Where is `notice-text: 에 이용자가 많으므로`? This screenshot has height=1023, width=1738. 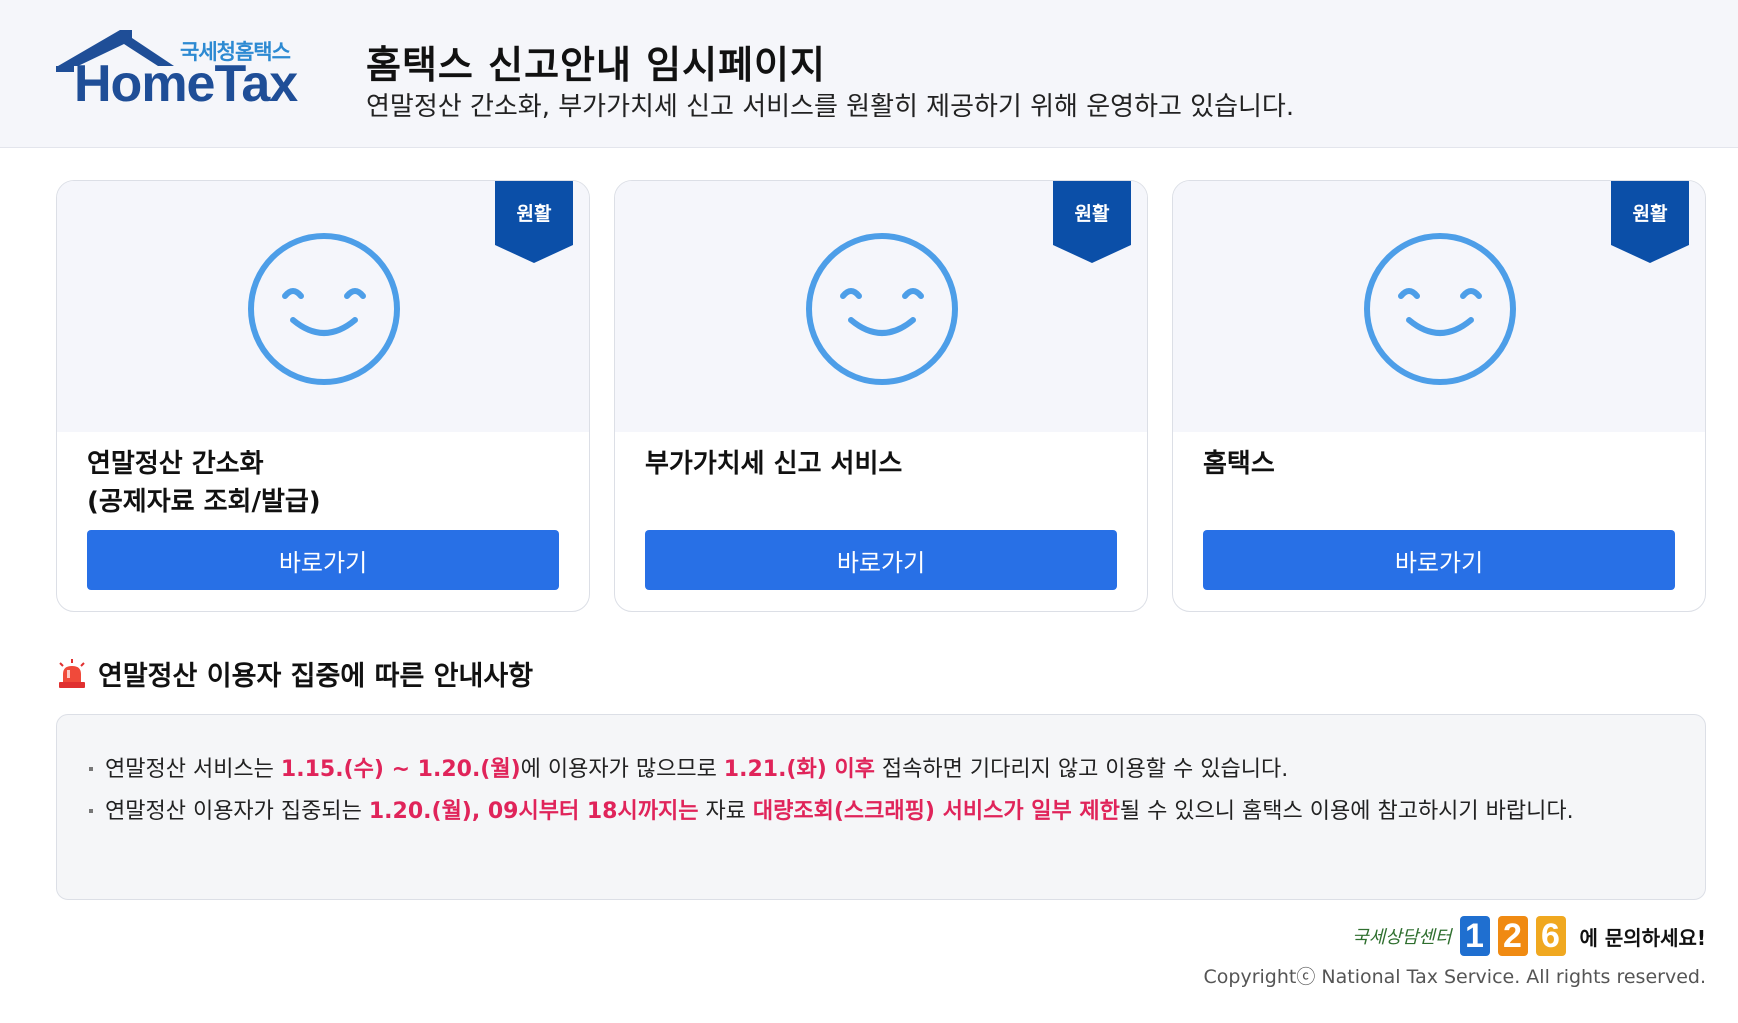 notice-text: 에 이용자가 많으므로 is located at coordinates (622, 769).